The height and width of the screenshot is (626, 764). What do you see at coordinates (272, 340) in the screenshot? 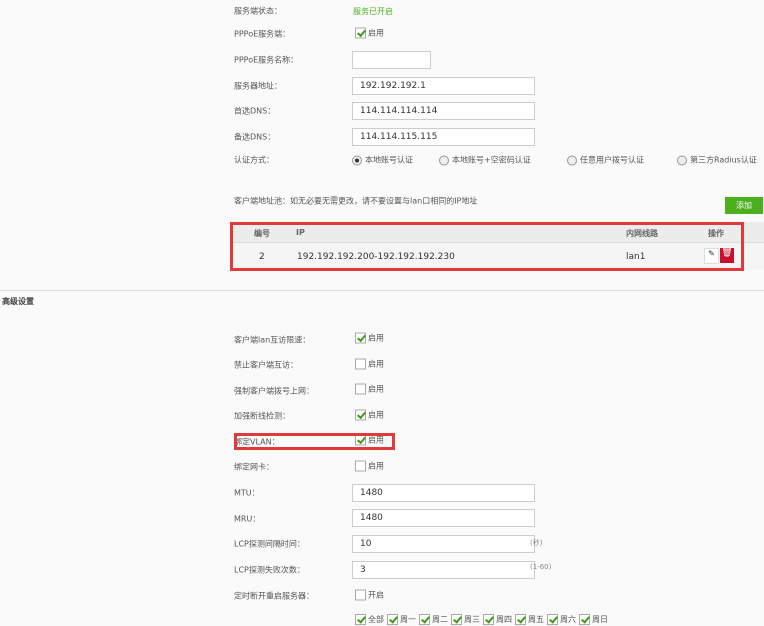
I see `adv-label-0: 客户端lan互访限速：` at bounding box center [272, 340].